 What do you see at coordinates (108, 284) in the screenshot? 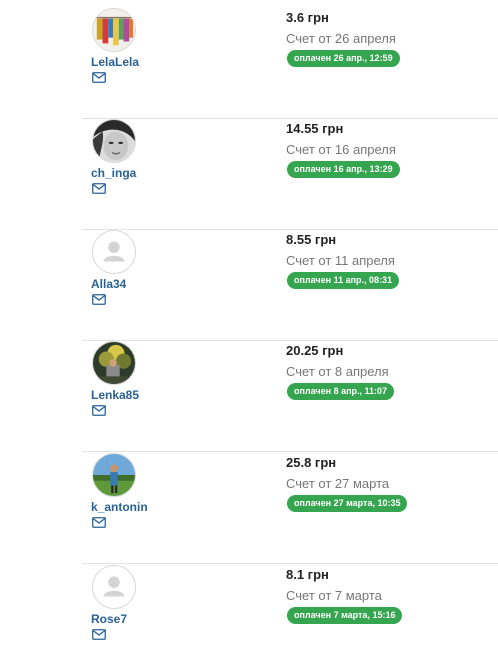
I see `username-link: Alla34` at bounding box center [108, 284].